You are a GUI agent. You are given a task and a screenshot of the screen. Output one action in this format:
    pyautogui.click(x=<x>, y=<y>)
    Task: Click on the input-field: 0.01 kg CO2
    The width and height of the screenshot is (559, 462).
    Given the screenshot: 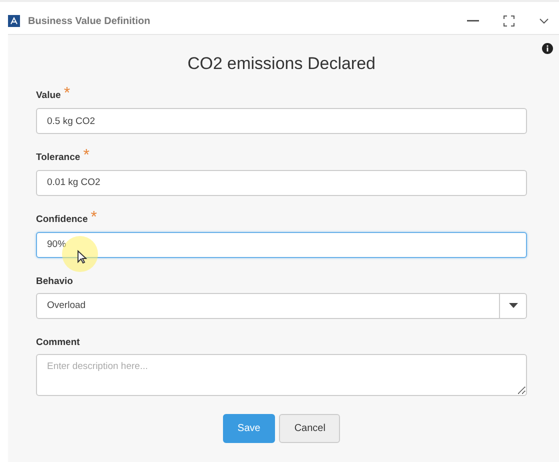 What is the action you would take?
    pyautogui.click(x=281, y=183)
    